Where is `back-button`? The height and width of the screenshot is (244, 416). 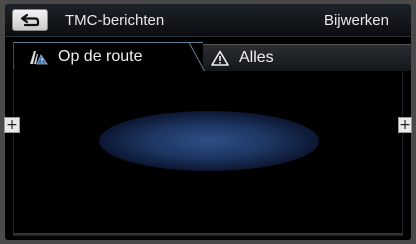
back-button is located at coordinates (30, 20).